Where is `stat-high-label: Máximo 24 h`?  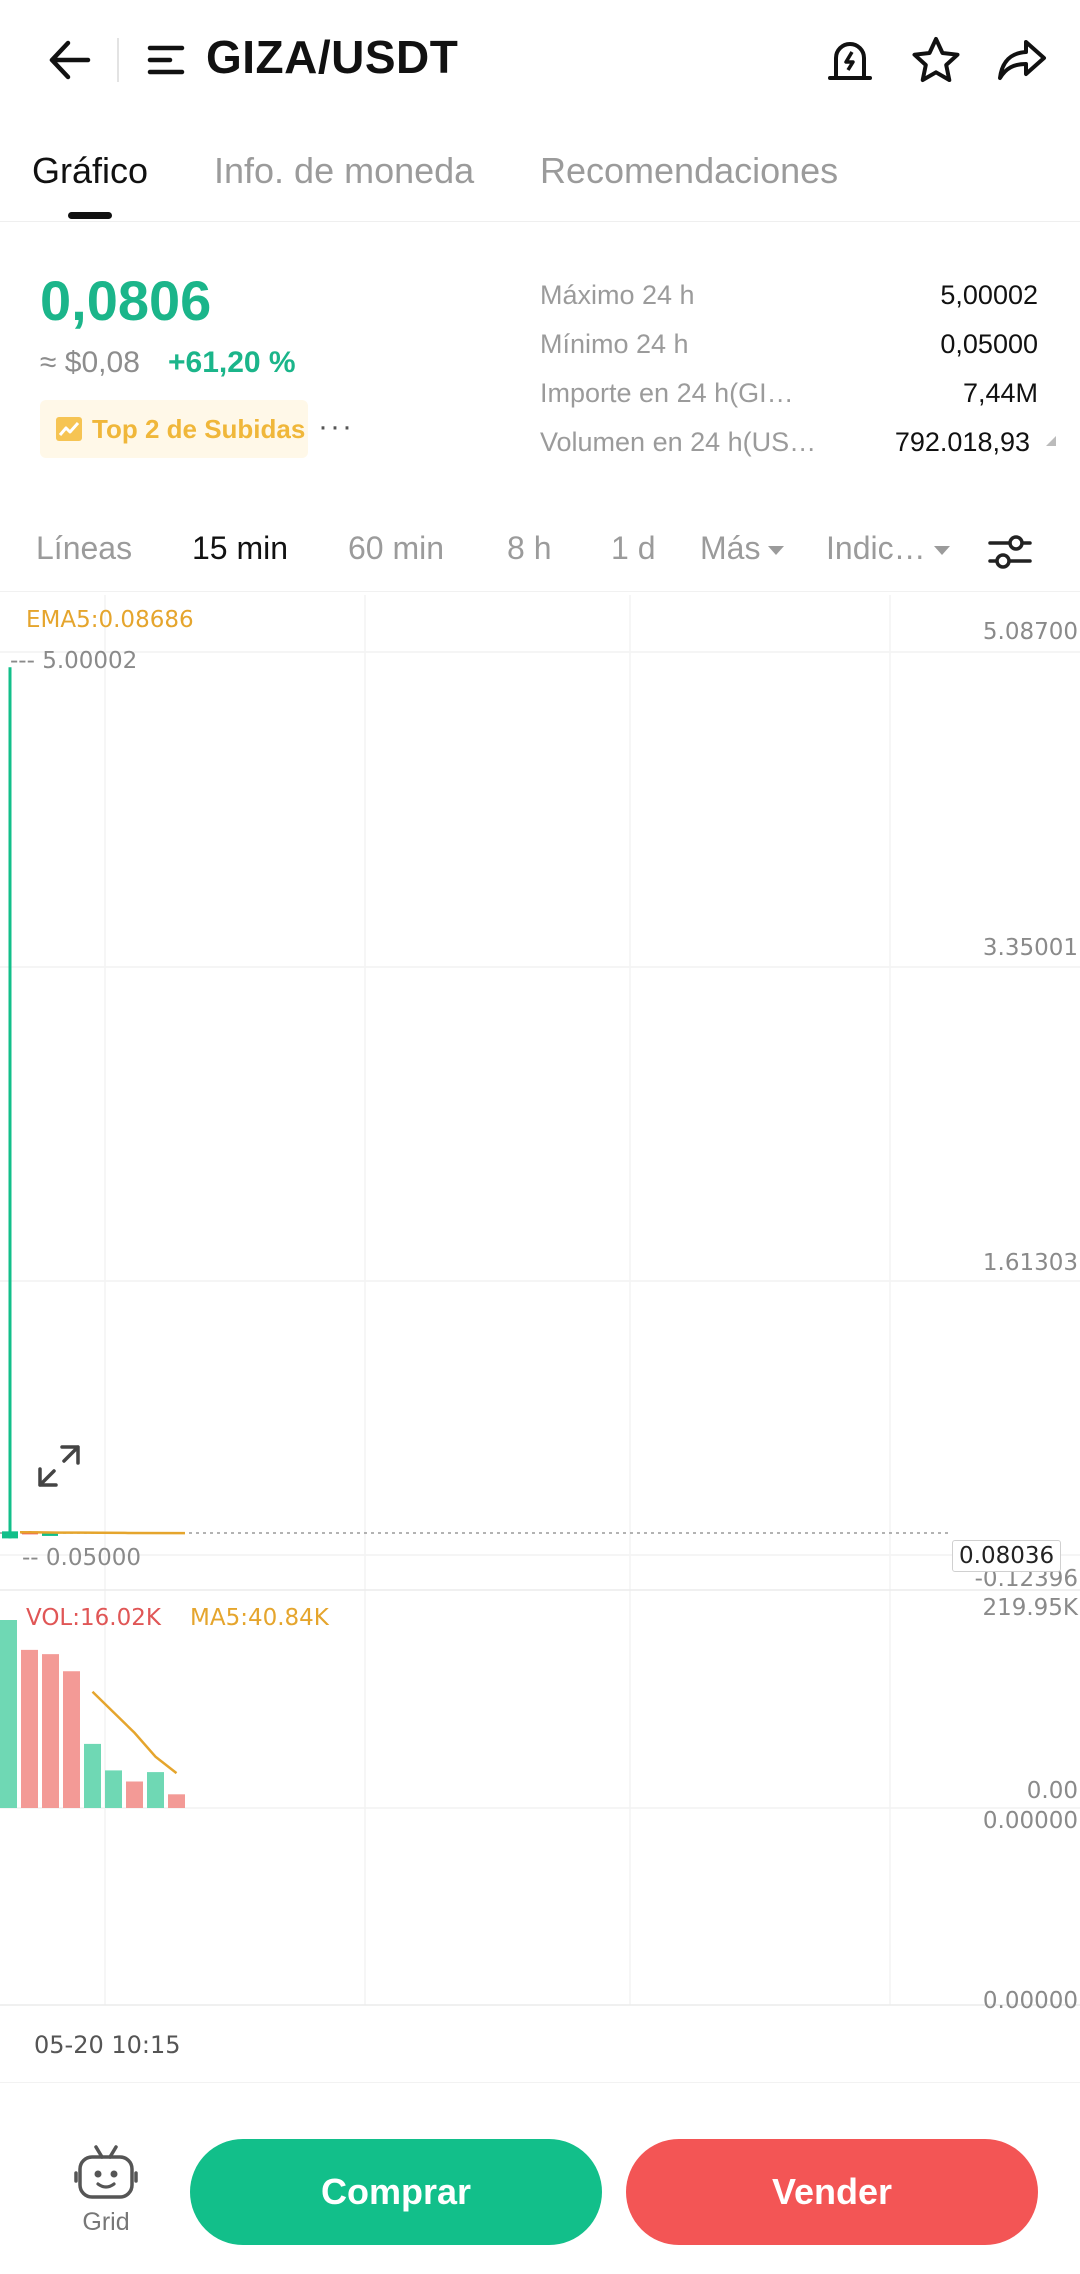 stat-high-label: Máximo 24 h is located at coordinates (617, 295).